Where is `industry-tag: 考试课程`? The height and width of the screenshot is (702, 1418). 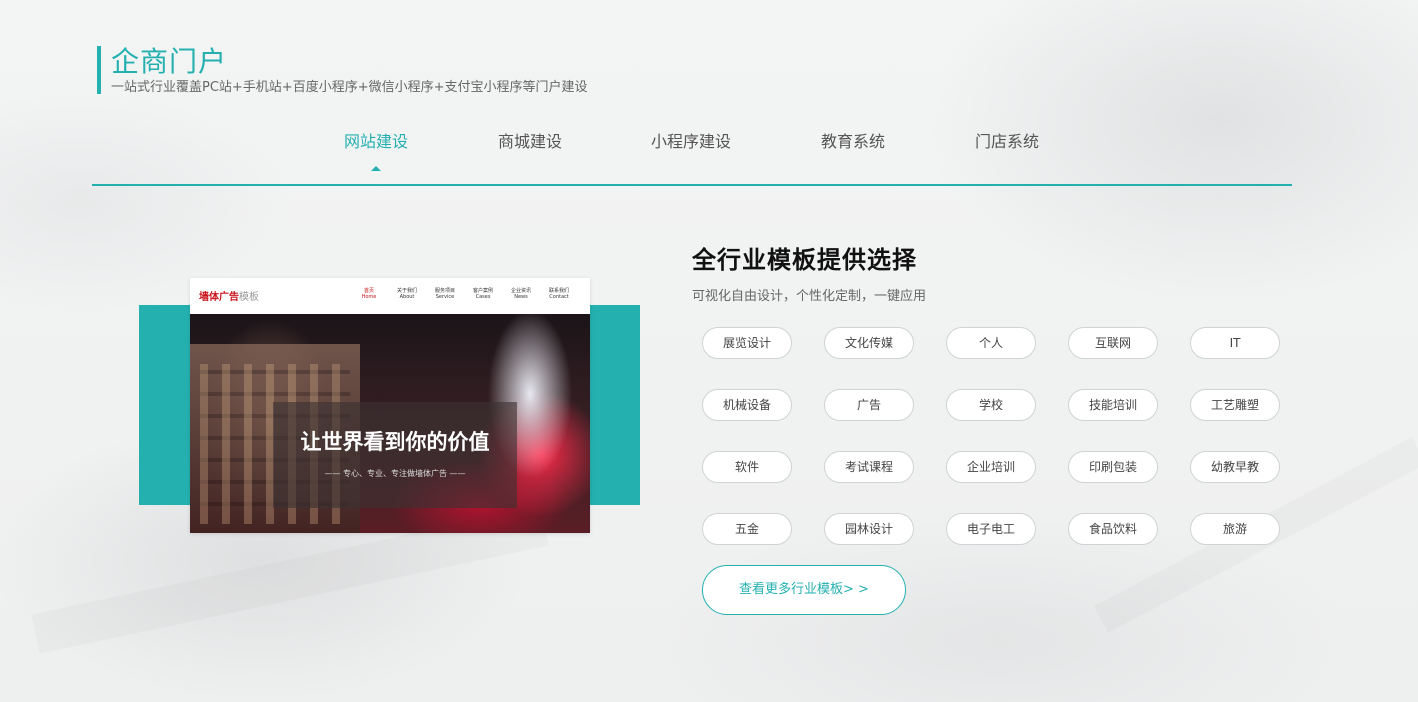 industry-tag: 考试课程 is located at coordinates (869, 467).